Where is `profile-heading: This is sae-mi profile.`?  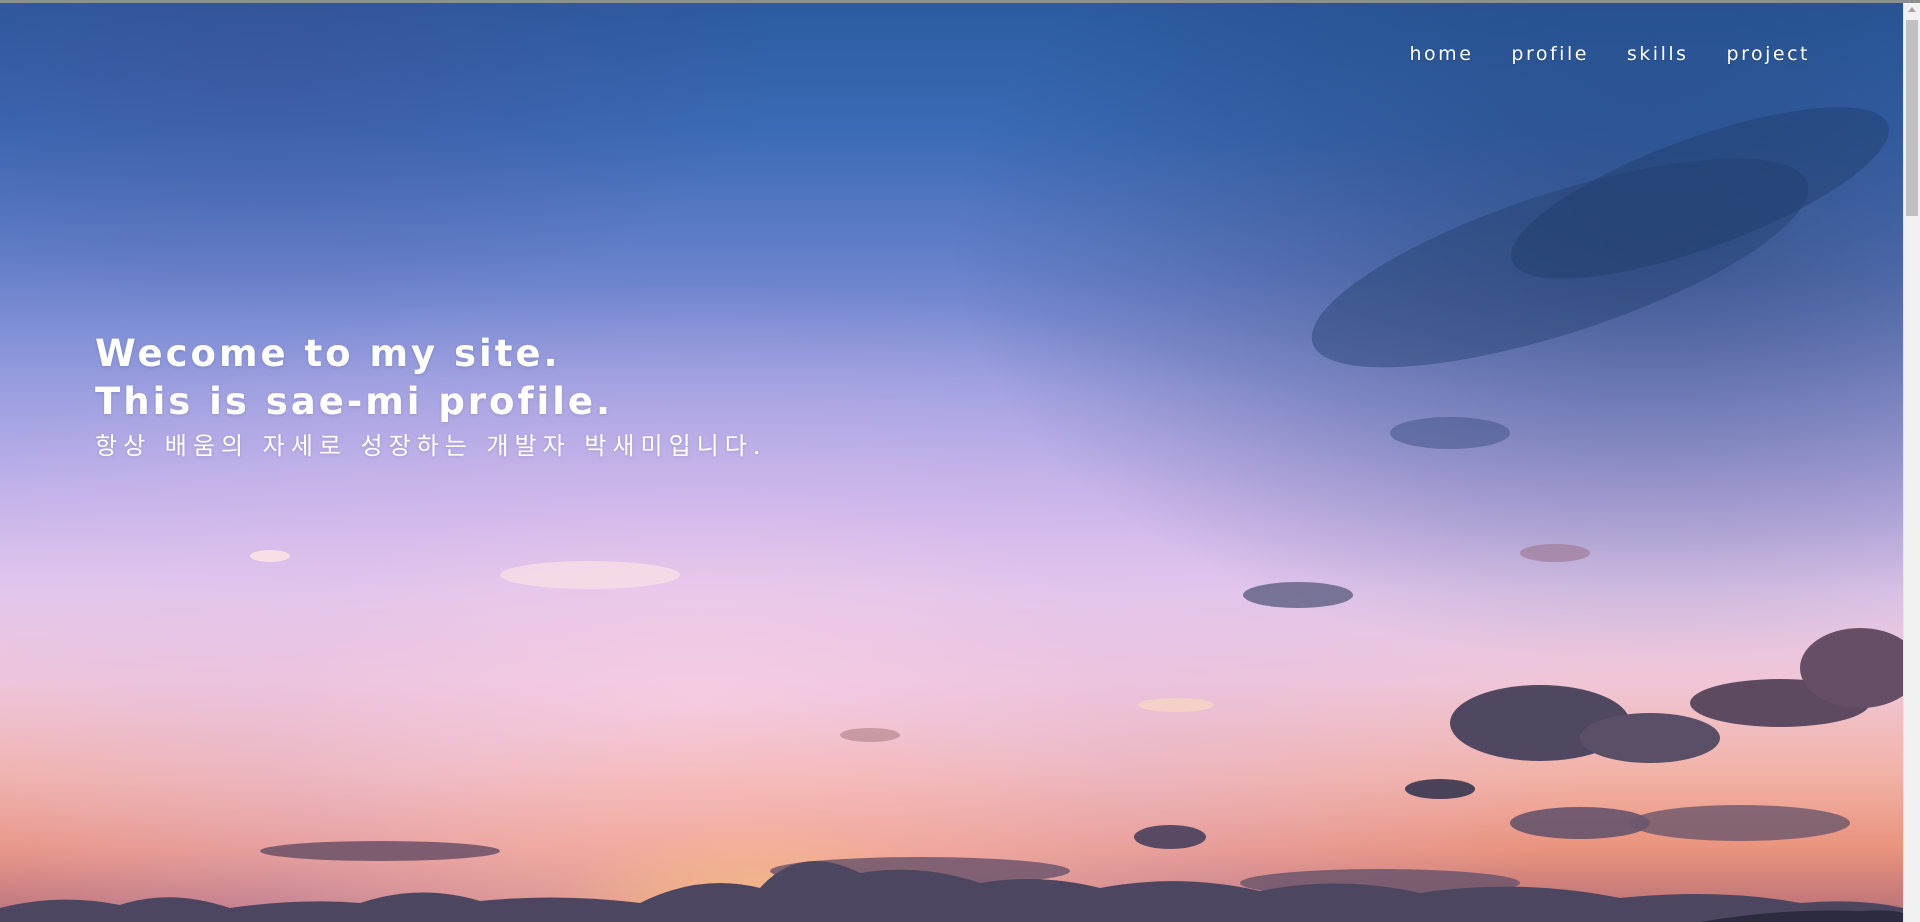
profile-heading: This is sae-mi profile. is located at coordinates (354, 401).